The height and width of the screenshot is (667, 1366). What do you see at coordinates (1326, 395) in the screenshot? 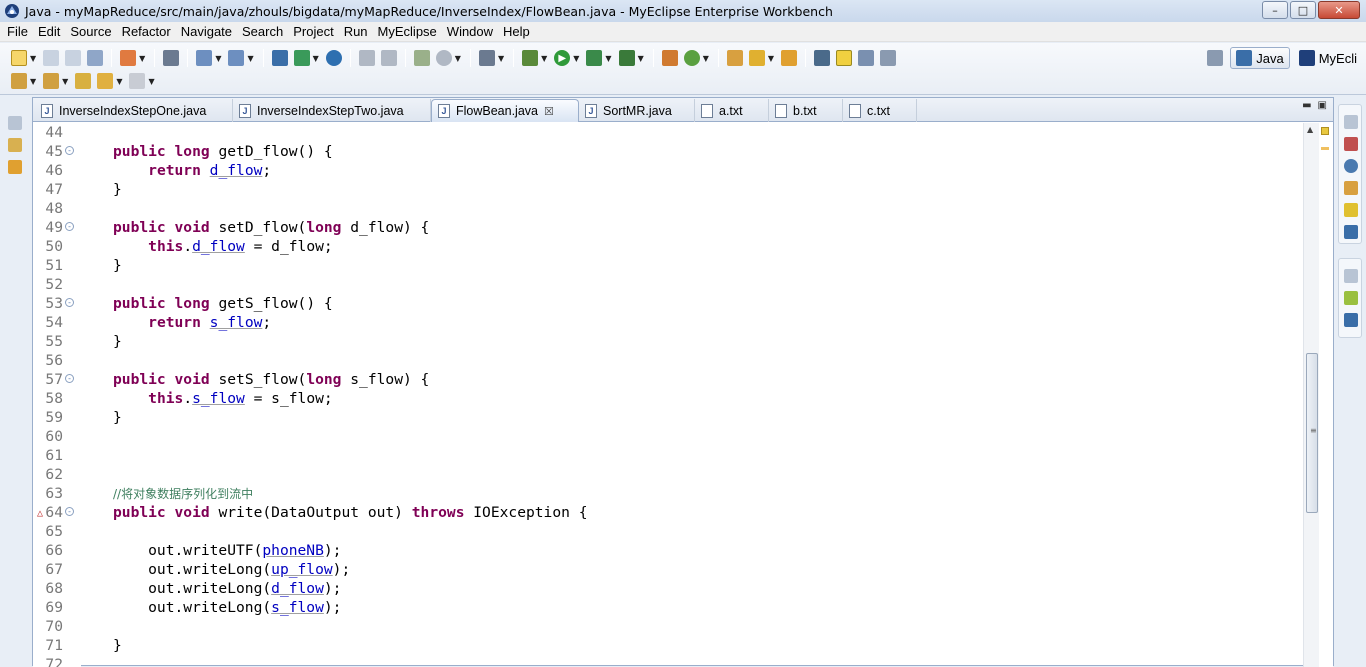
I see `overview-ruler` at bounding box center [1326, 395].